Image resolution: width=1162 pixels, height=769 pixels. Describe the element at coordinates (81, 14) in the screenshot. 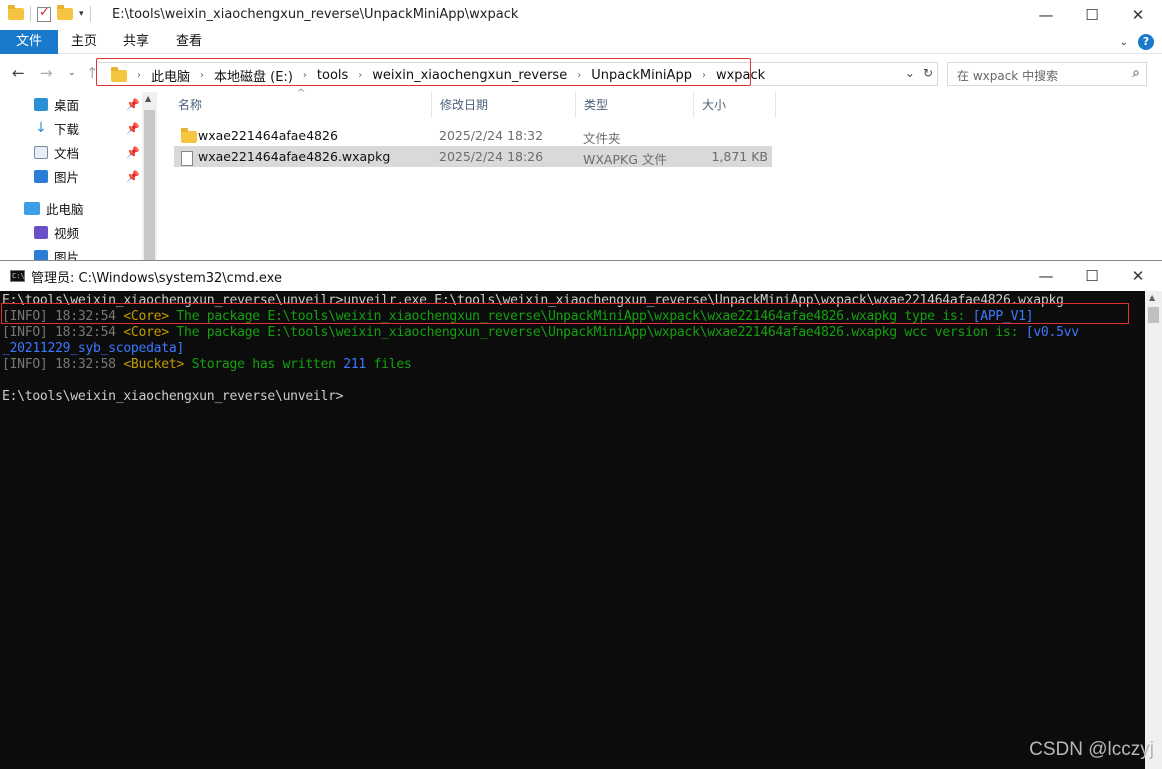

I see `customize-toolbar-icon: ▾` at that location.